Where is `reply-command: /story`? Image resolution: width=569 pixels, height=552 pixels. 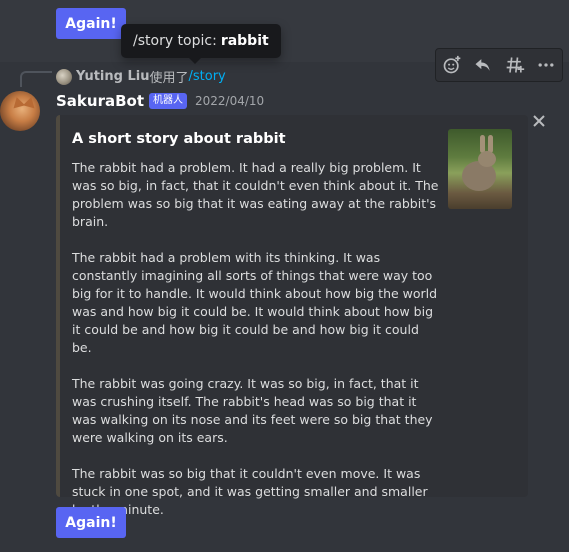 reply-command: /story is located at coordinates (207, 76).